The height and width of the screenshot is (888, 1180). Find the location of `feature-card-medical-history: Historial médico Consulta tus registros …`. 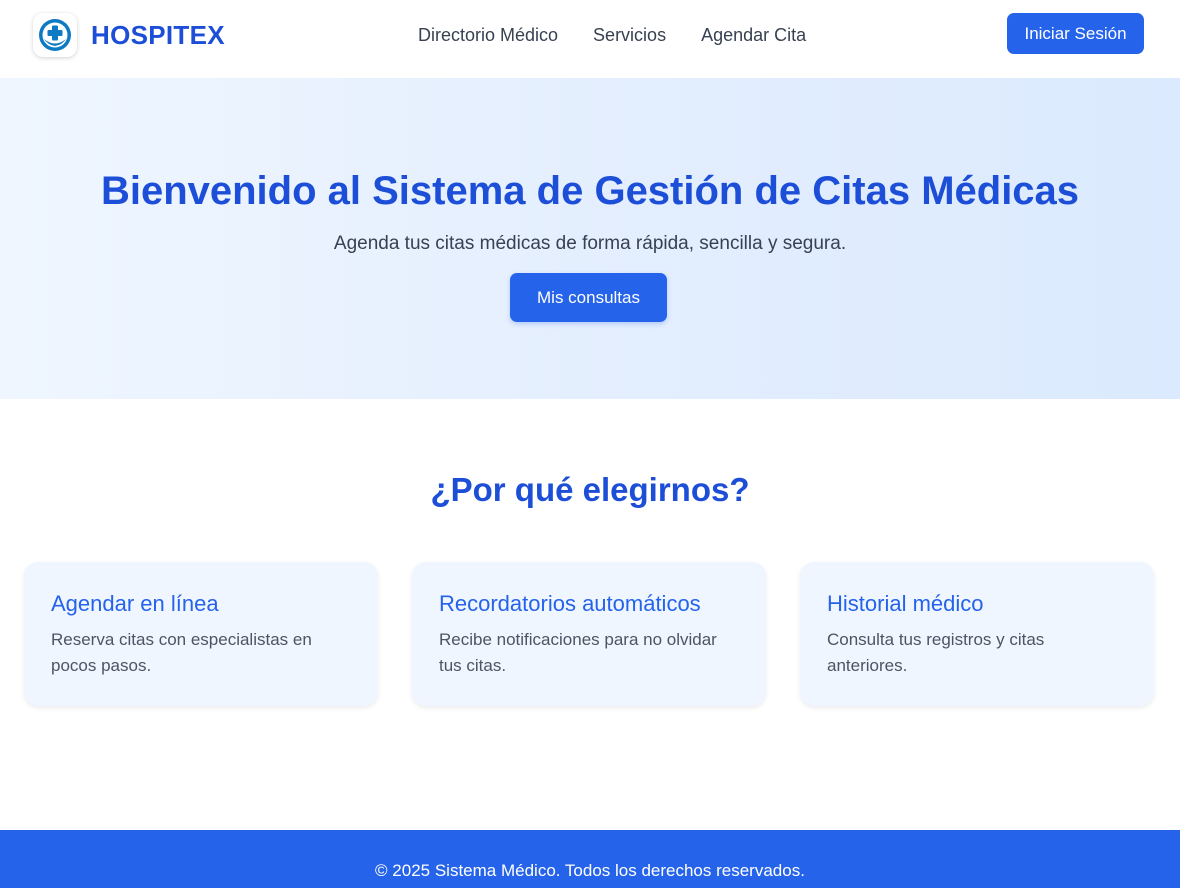

feature-card-medical-history: Historial médico Consulta tus registros … is located at coordinates (977, 634).